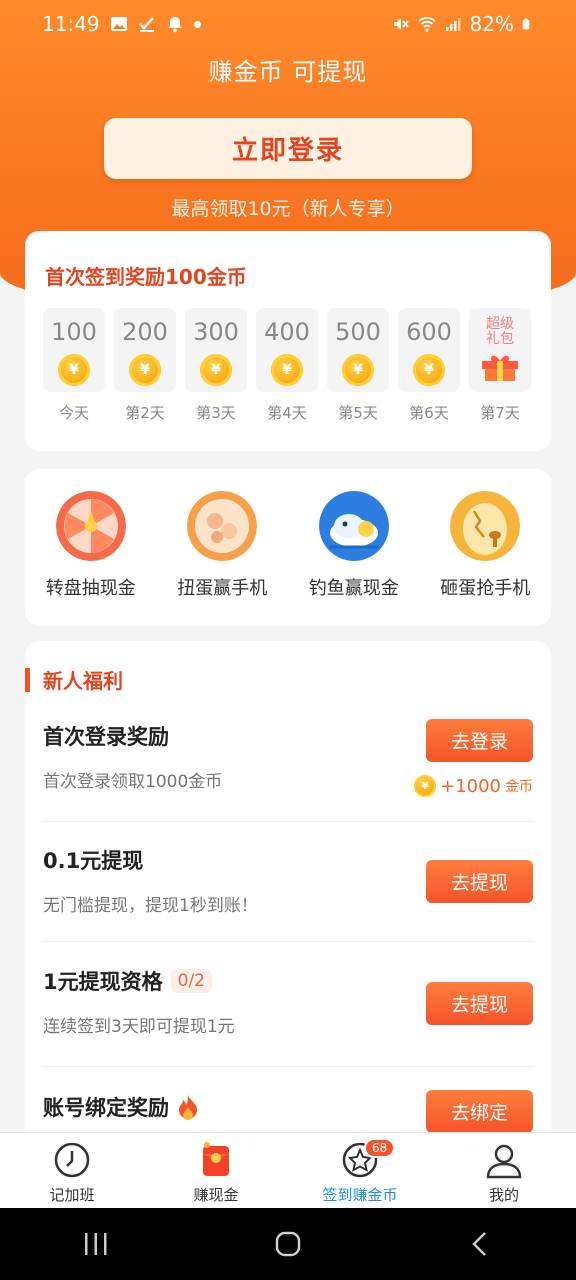 The image size is (576, 1280). Describe the element at coordinates (90, 526) in the screenshot. I see `wheel-icon` at that location.